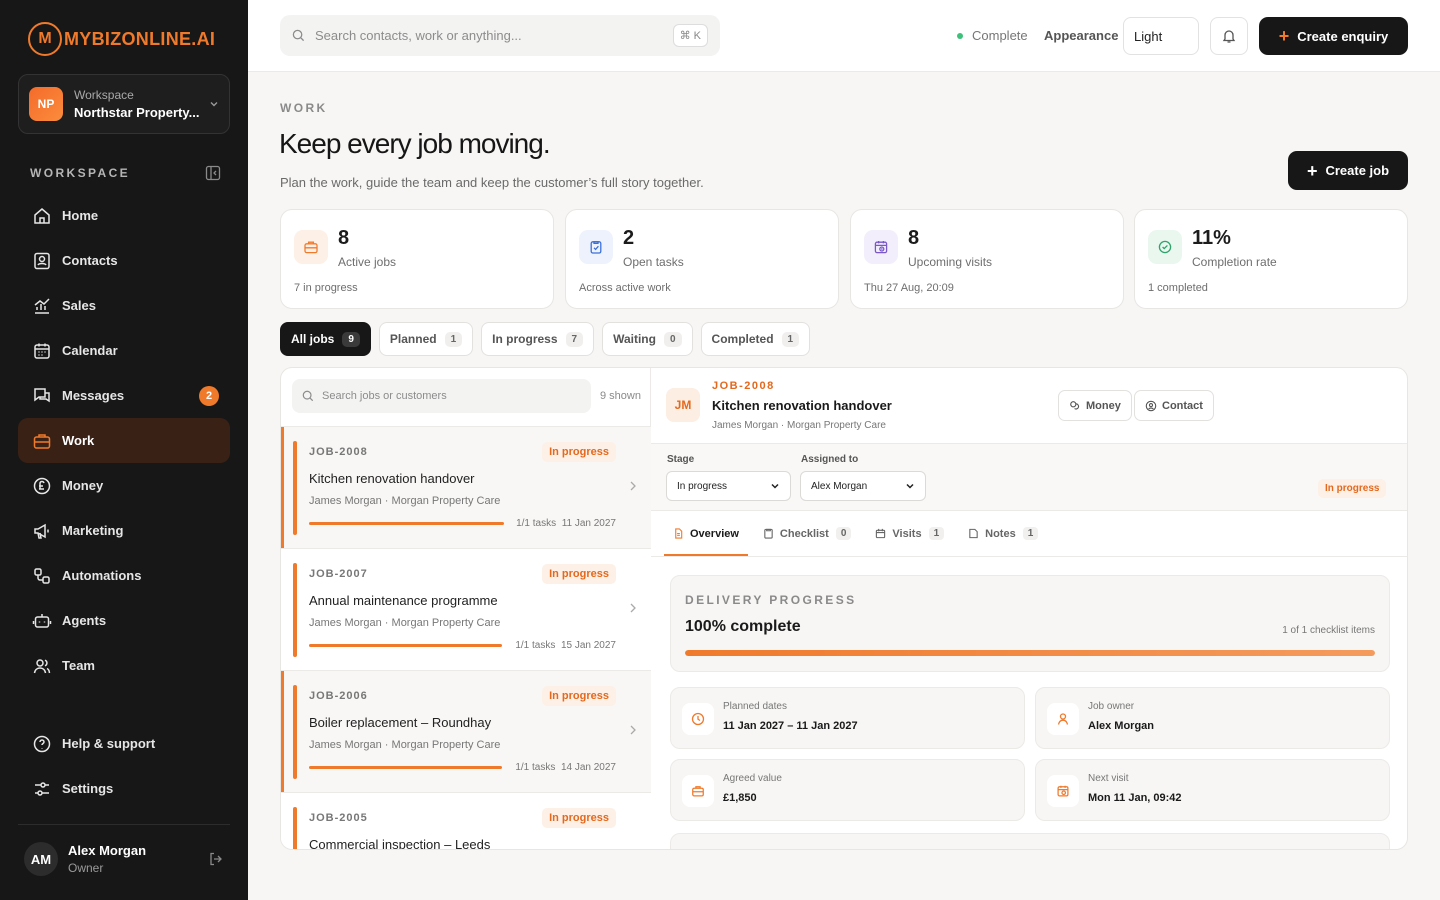 The width and height of the screenshot is (1440, 900). Describe the element at coordinates (1348, 170) in the screenshot. I see `create-job-button: + Create job` at that location.